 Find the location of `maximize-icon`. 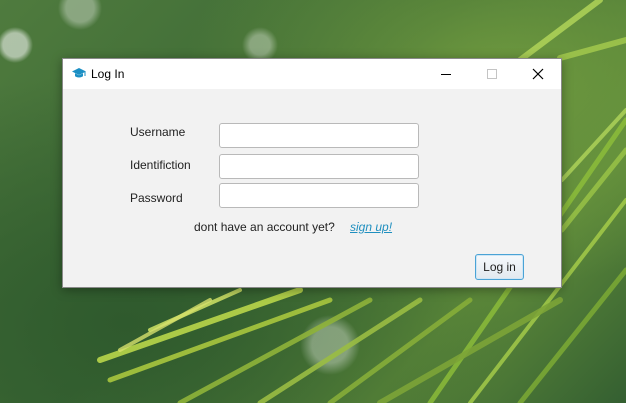

maximize-icon is located at coordinates (492, 74).